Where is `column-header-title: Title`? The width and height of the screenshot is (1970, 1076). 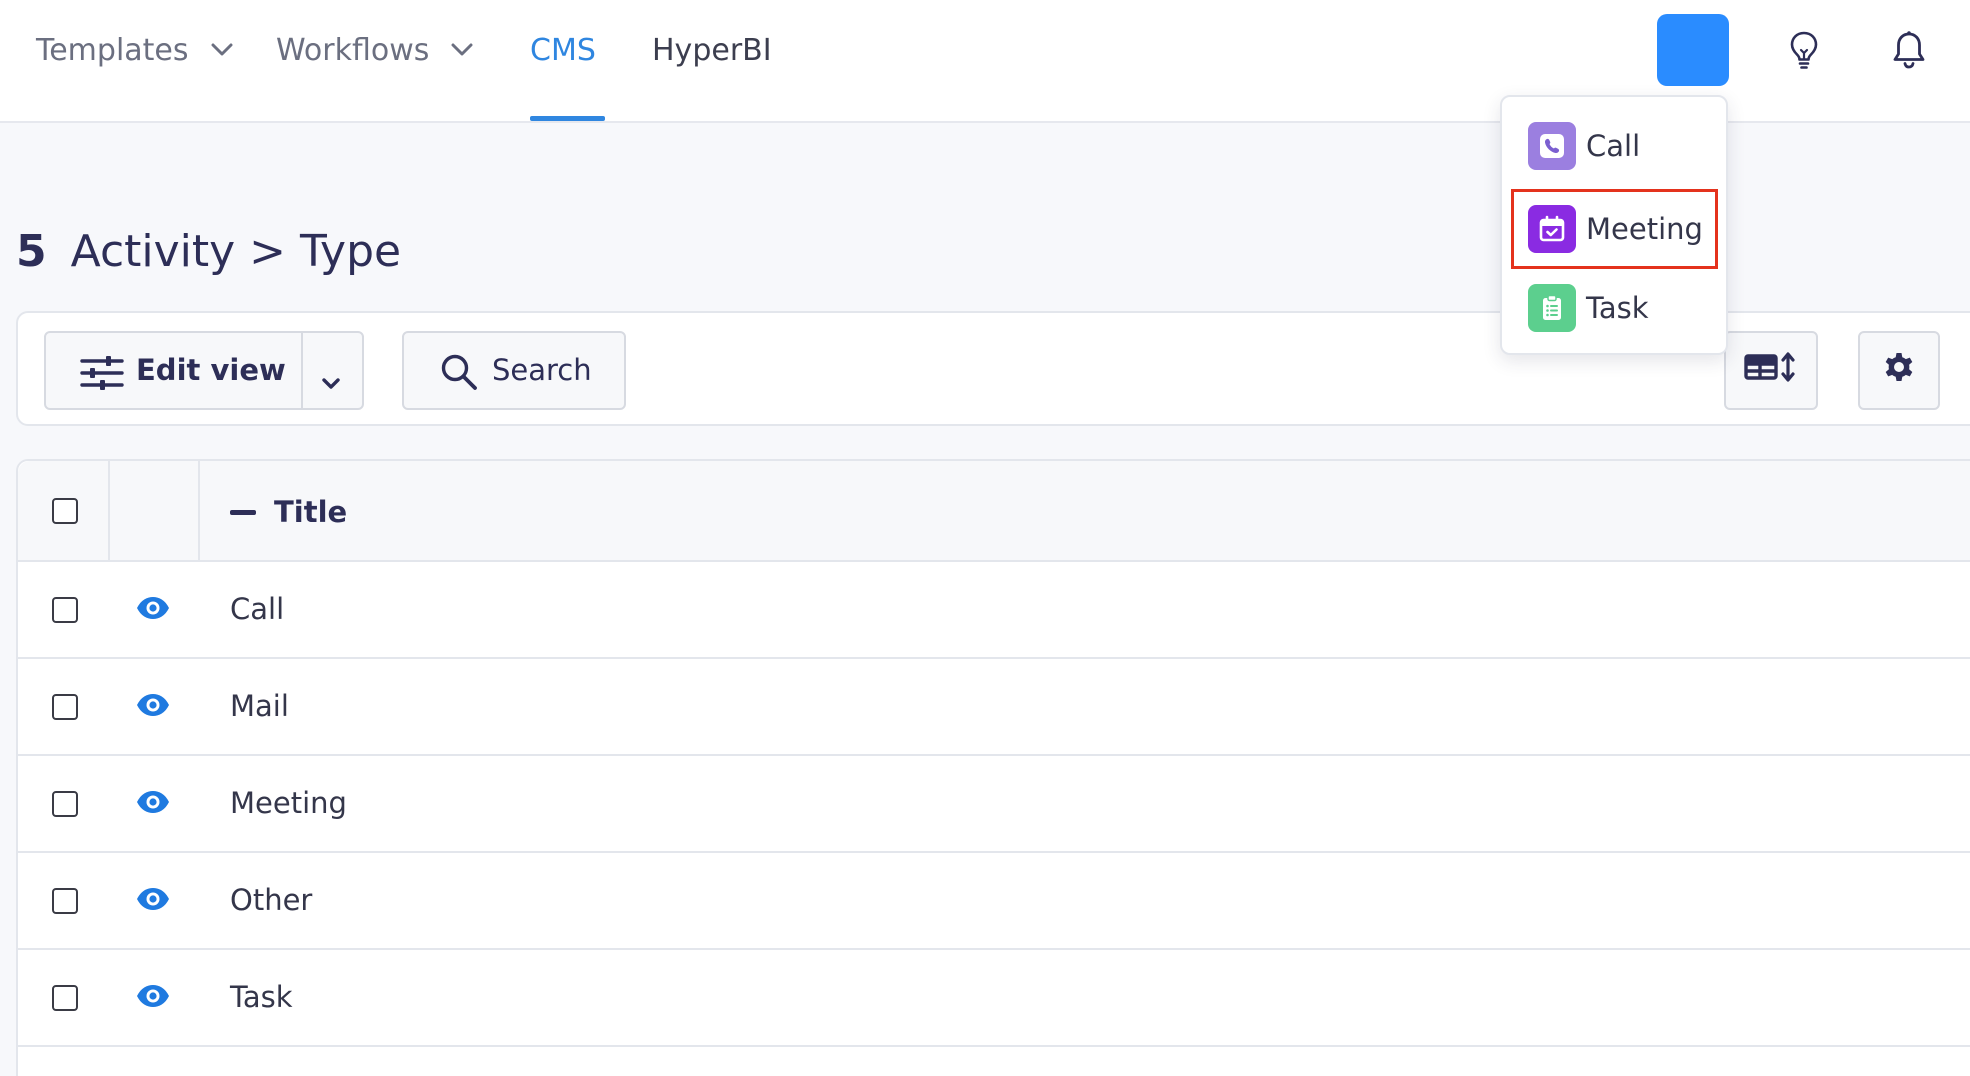 column-header-title: Title is located at coordinates (288, 512).